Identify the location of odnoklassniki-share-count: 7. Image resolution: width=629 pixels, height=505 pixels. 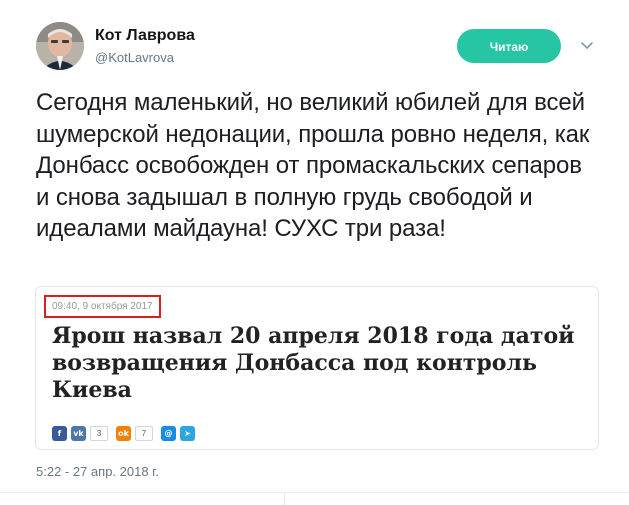
(144, 433).